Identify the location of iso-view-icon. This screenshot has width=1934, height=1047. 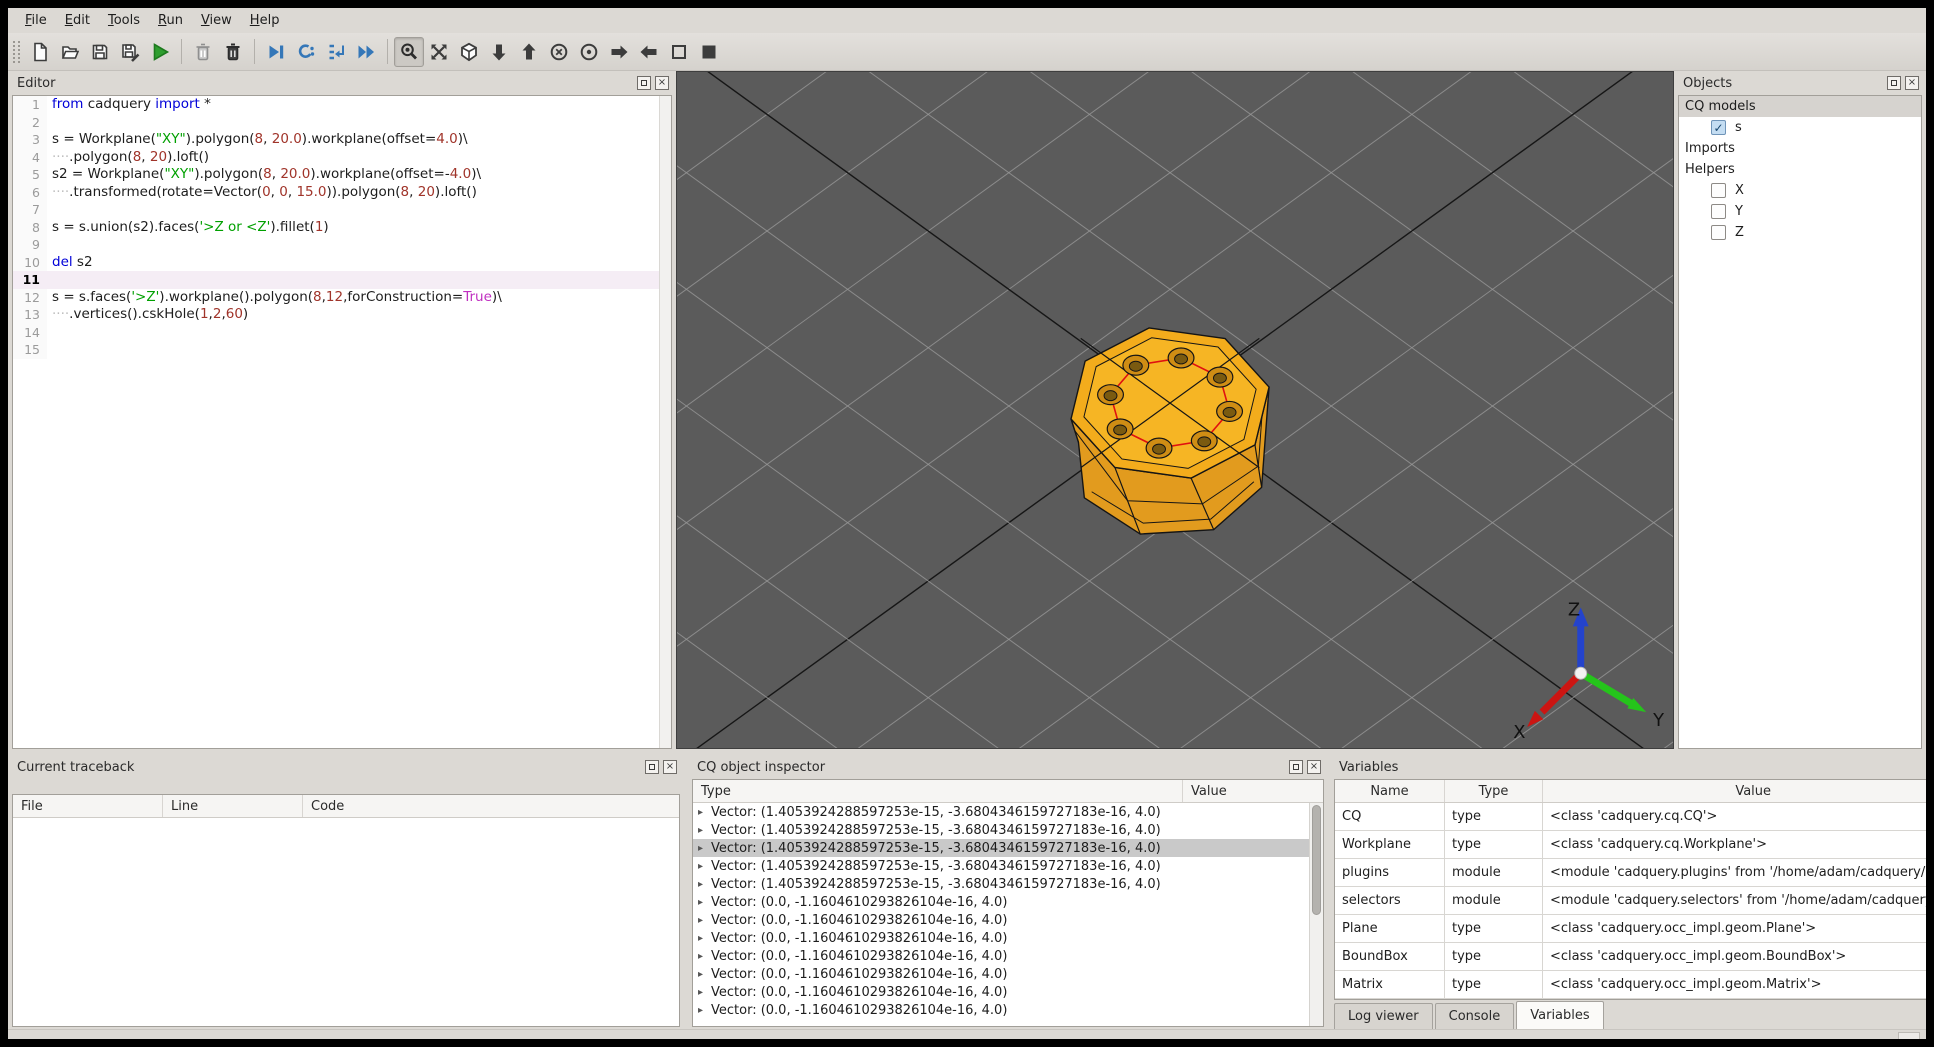
(469, 52).